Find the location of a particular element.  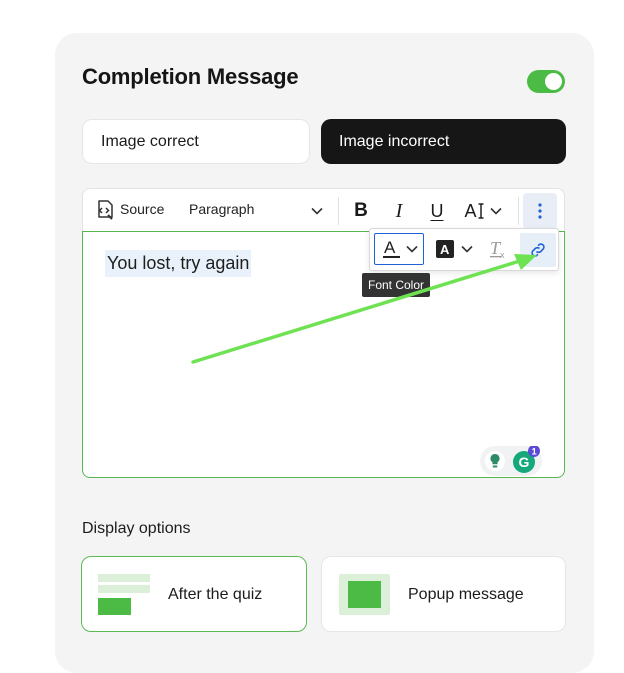

underline-glyph: U is located at coordinates (437, 210).